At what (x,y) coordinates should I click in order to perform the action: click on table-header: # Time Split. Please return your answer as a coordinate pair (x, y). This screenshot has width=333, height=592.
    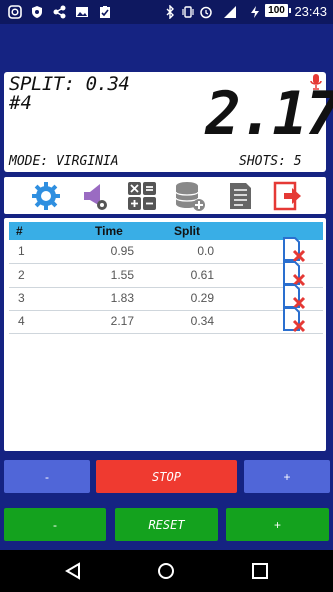
    Looking at the image, I should click on (166, 231).